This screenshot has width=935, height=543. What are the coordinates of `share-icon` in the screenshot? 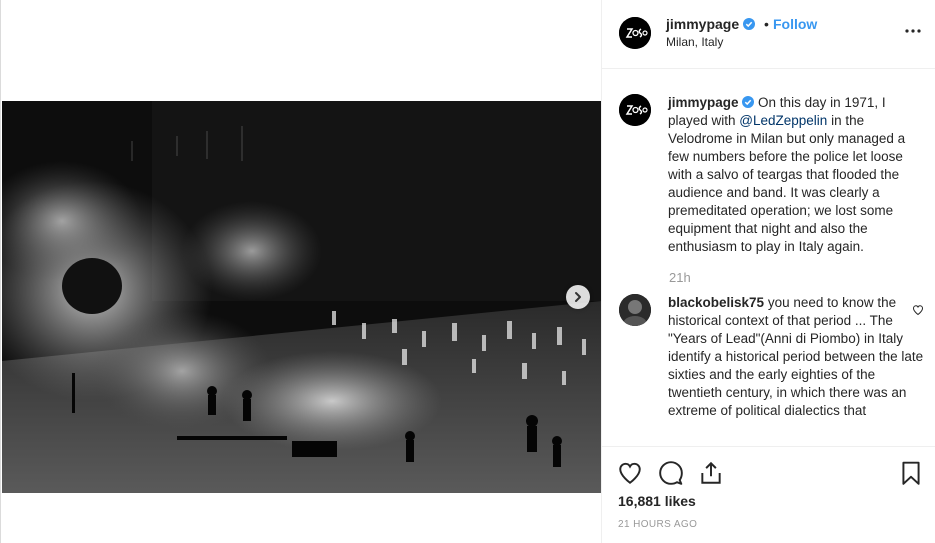 It's located at (711, 473).